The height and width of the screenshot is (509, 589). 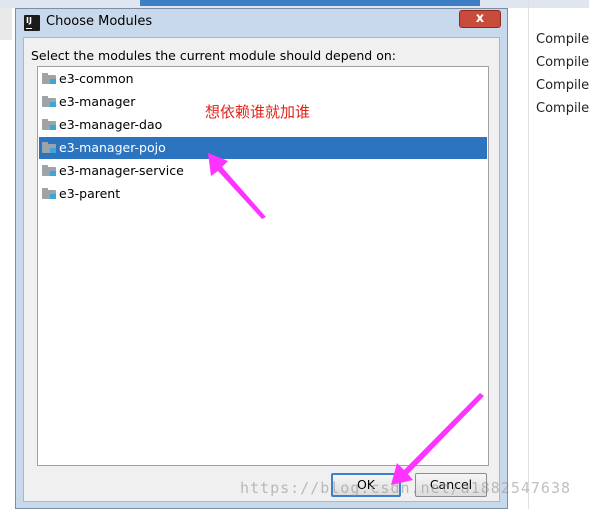 What do you see at coordinates (437, 439) in the screenshot?
I see `arrow-to-ok` at bounding box center [437, 439].